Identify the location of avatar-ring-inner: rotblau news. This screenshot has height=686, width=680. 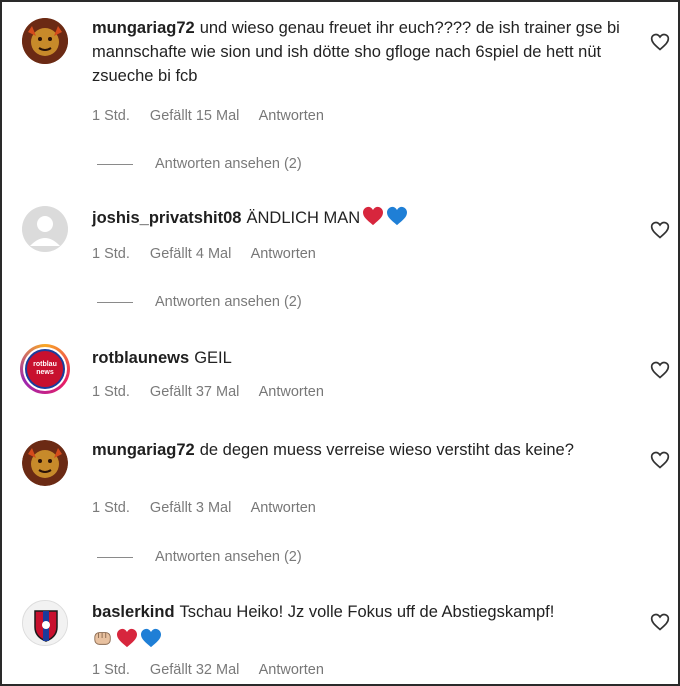
(45, 369).